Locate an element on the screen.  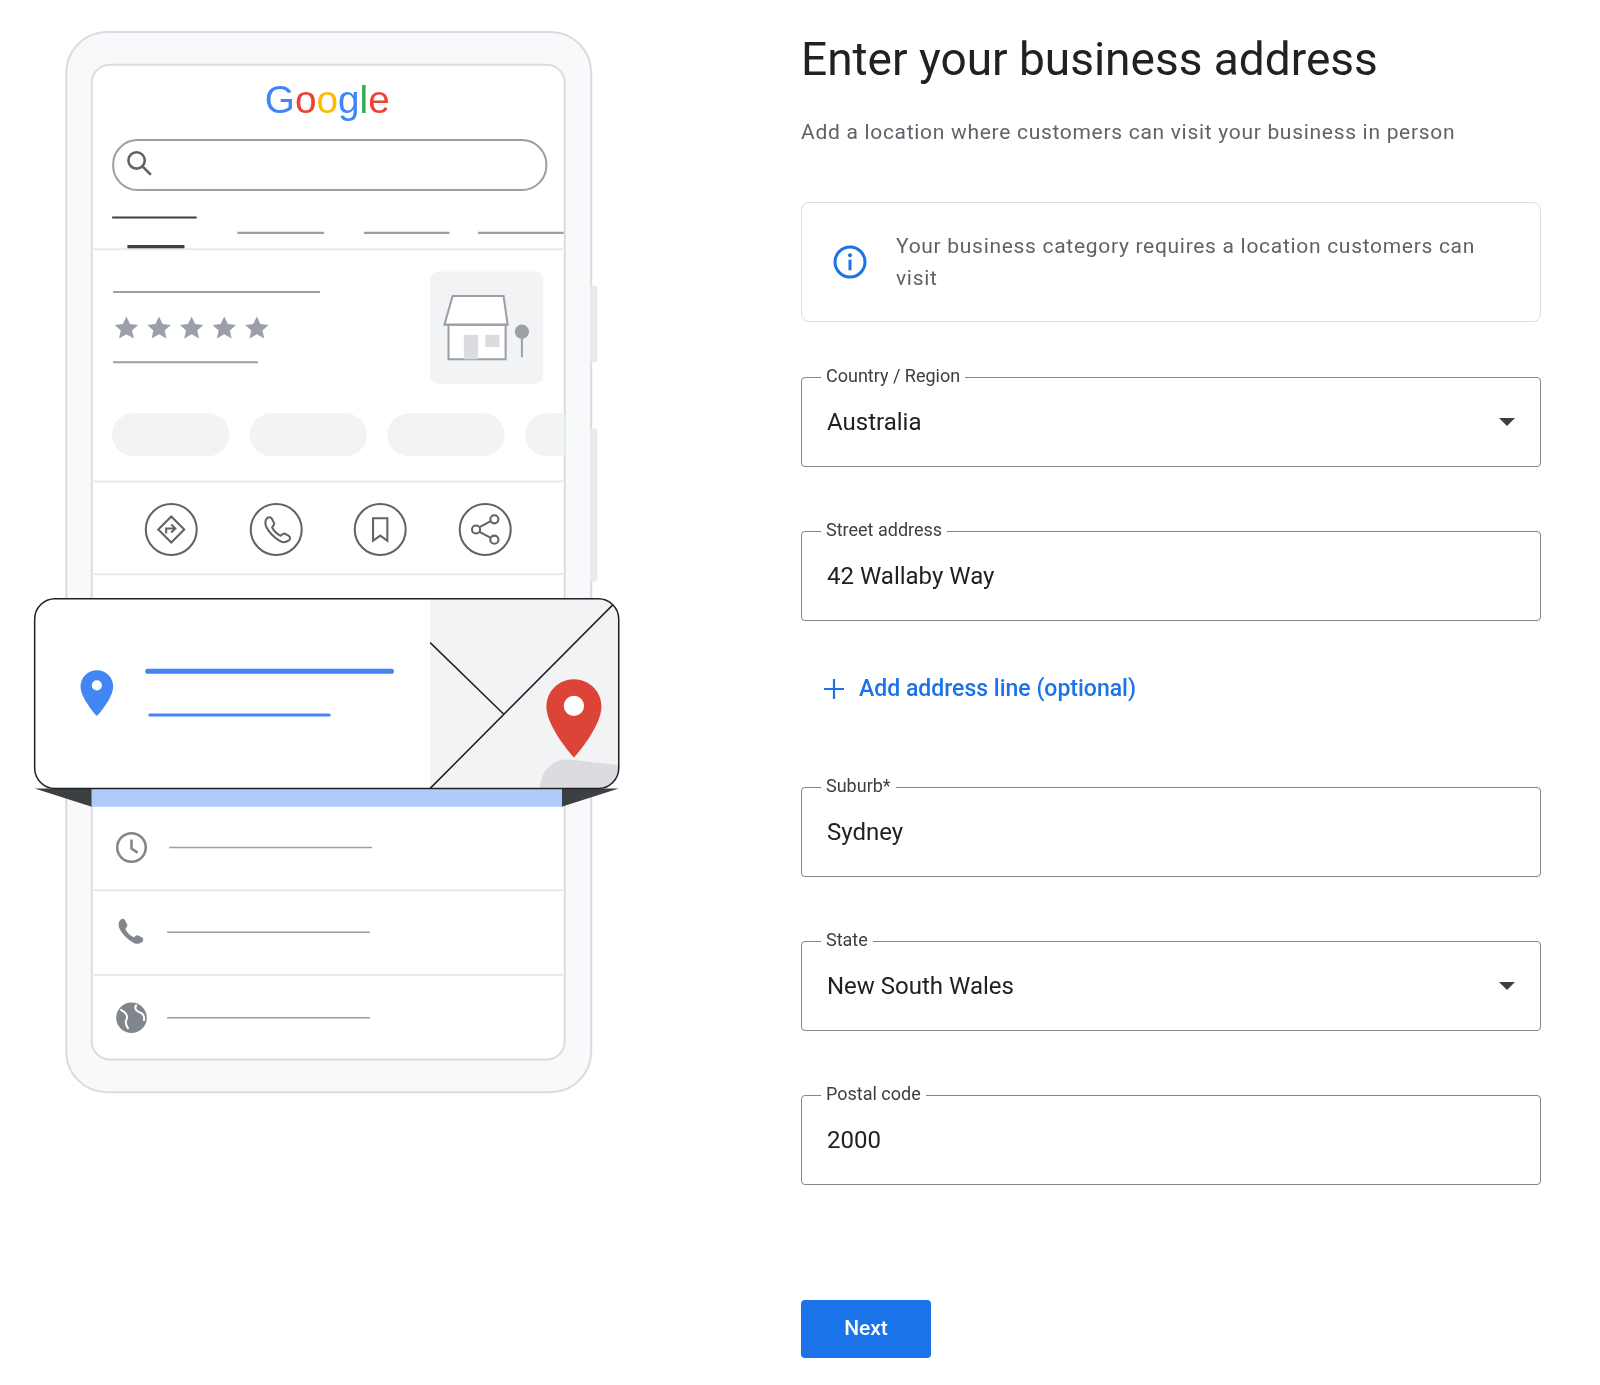
clock-icon is located at coordinates (131, 848).